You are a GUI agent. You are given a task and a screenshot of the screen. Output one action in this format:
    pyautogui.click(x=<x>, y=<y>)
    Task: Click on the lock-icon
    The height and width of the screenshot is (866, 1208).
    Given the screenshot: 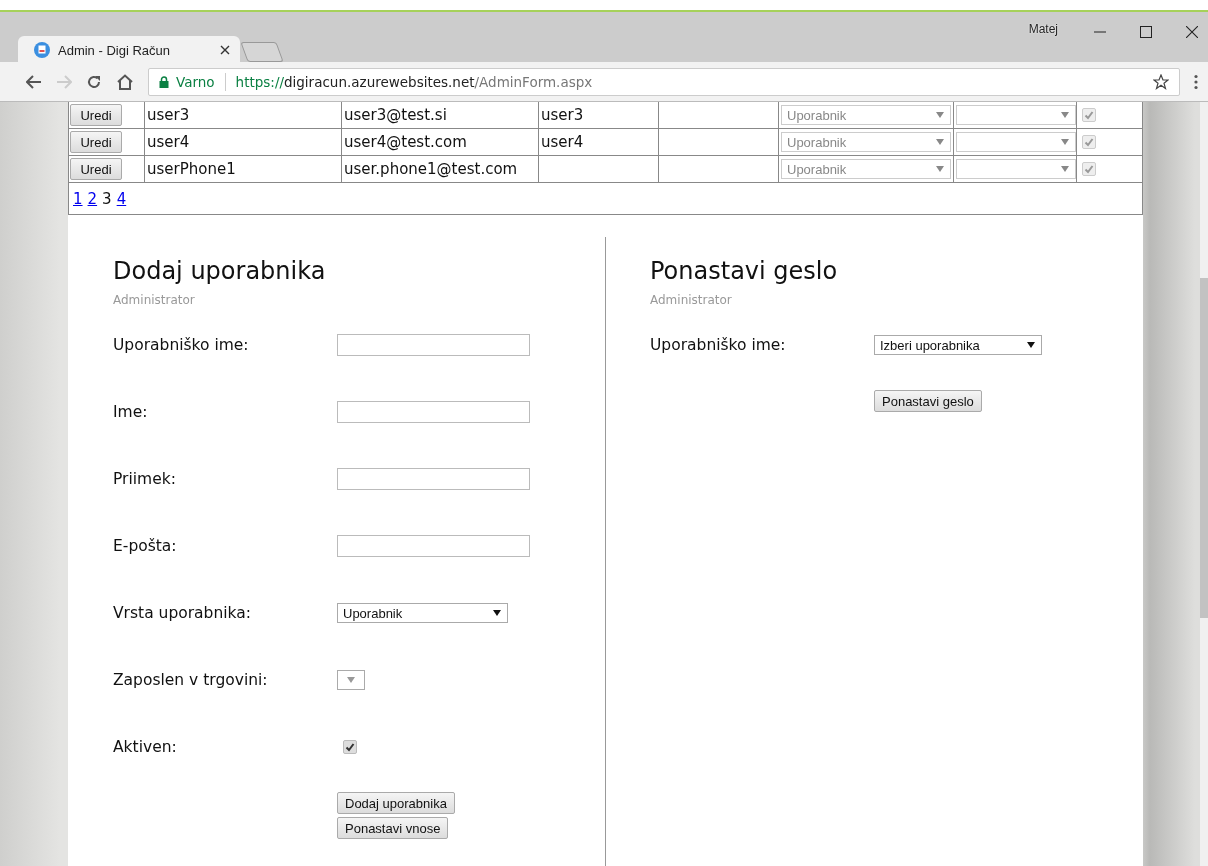 What is the action you would take?
    pyautogui.click(x=164, y=81)
    